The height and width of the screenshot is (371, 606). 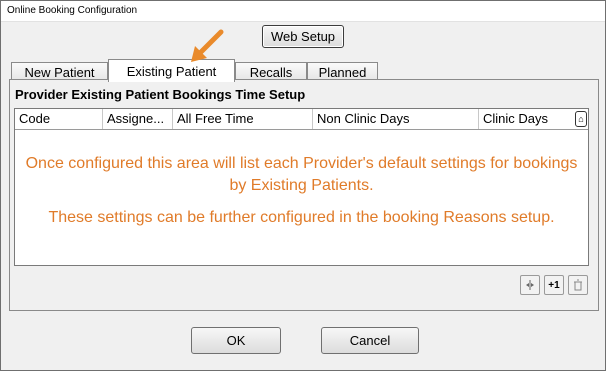 What do you see at coordinates (303, 11) in the screenshot?
I see `title-bar: Online Booking Configuration` at bounding box center [303, 11].